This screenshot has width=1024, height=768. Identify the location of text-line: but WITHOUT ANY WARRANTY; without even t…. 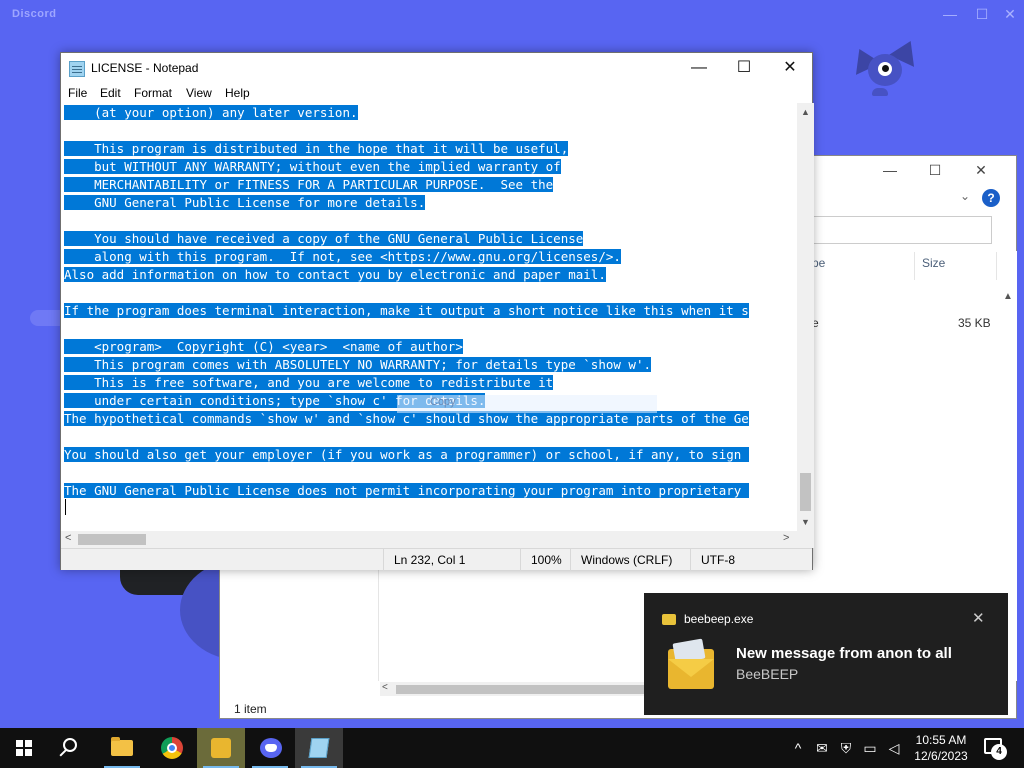
(312, 167).